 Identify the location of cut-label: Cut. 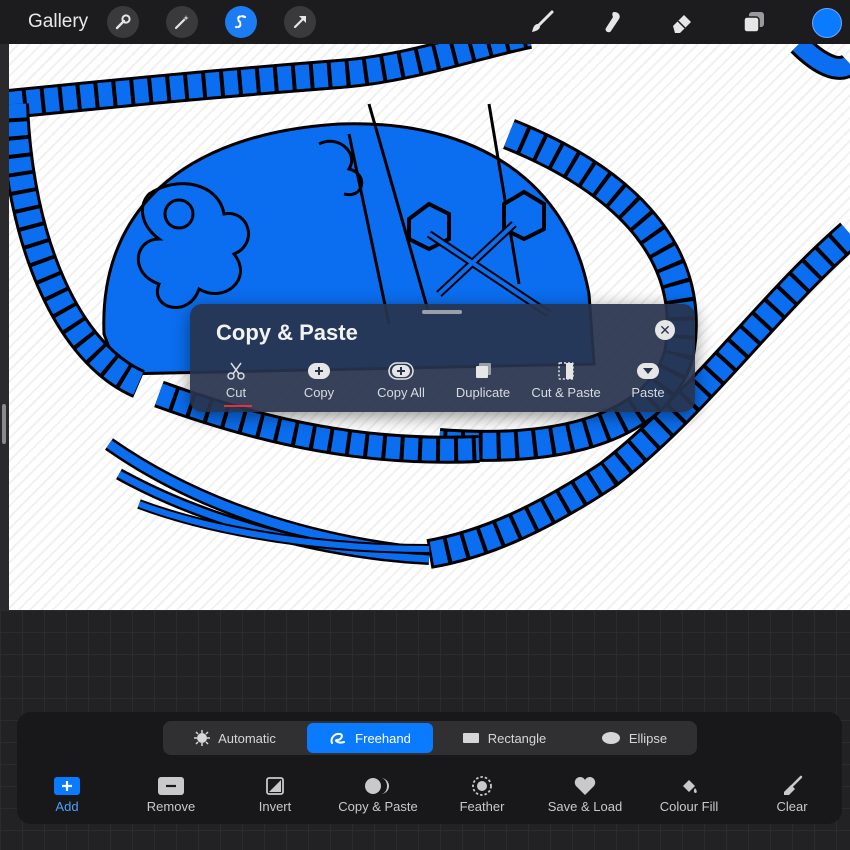
(236, 392).